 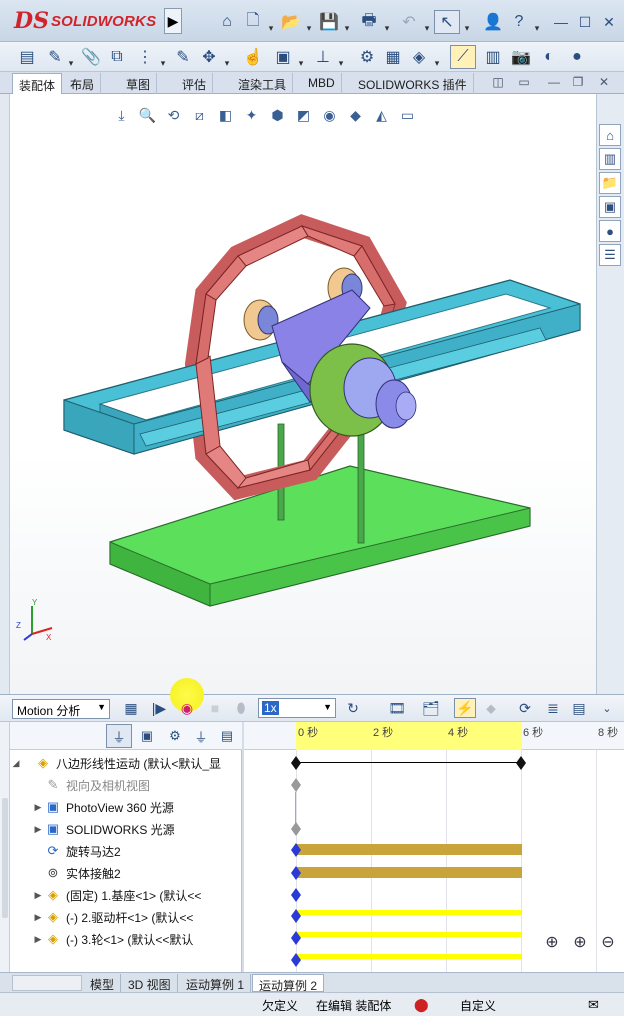 I want to click on minimize-window-icon: —, so click(x=561, y=22).